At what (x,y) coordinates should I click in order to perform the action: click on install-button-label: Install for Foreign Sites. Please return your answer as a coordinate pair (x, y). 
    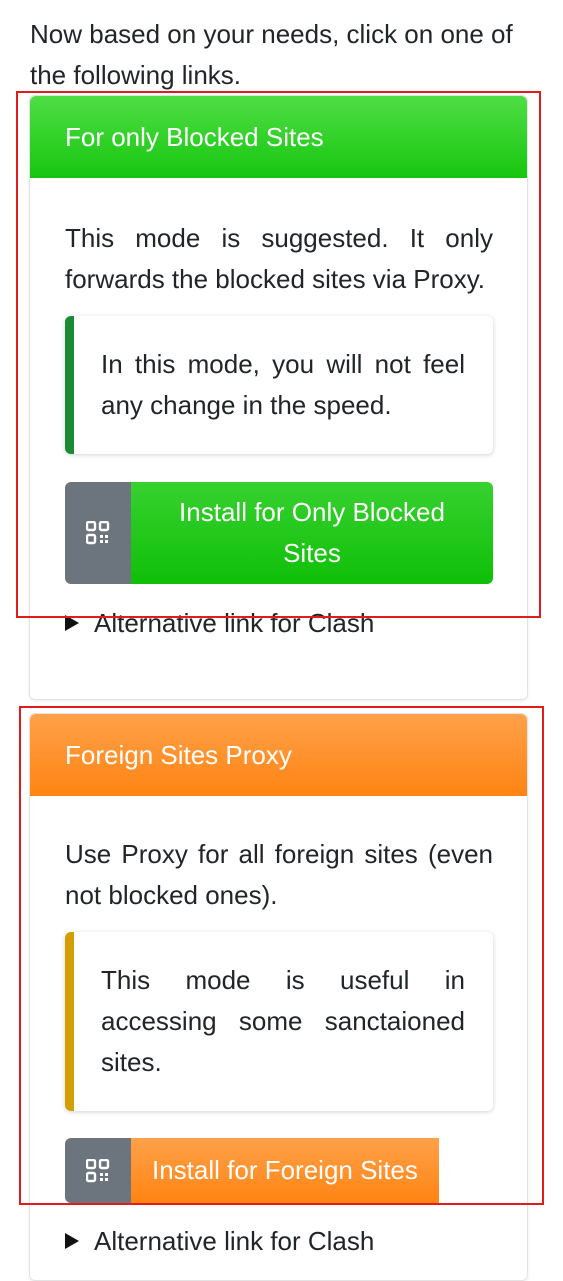
    Looking at the image, I should click on (285, 1170).